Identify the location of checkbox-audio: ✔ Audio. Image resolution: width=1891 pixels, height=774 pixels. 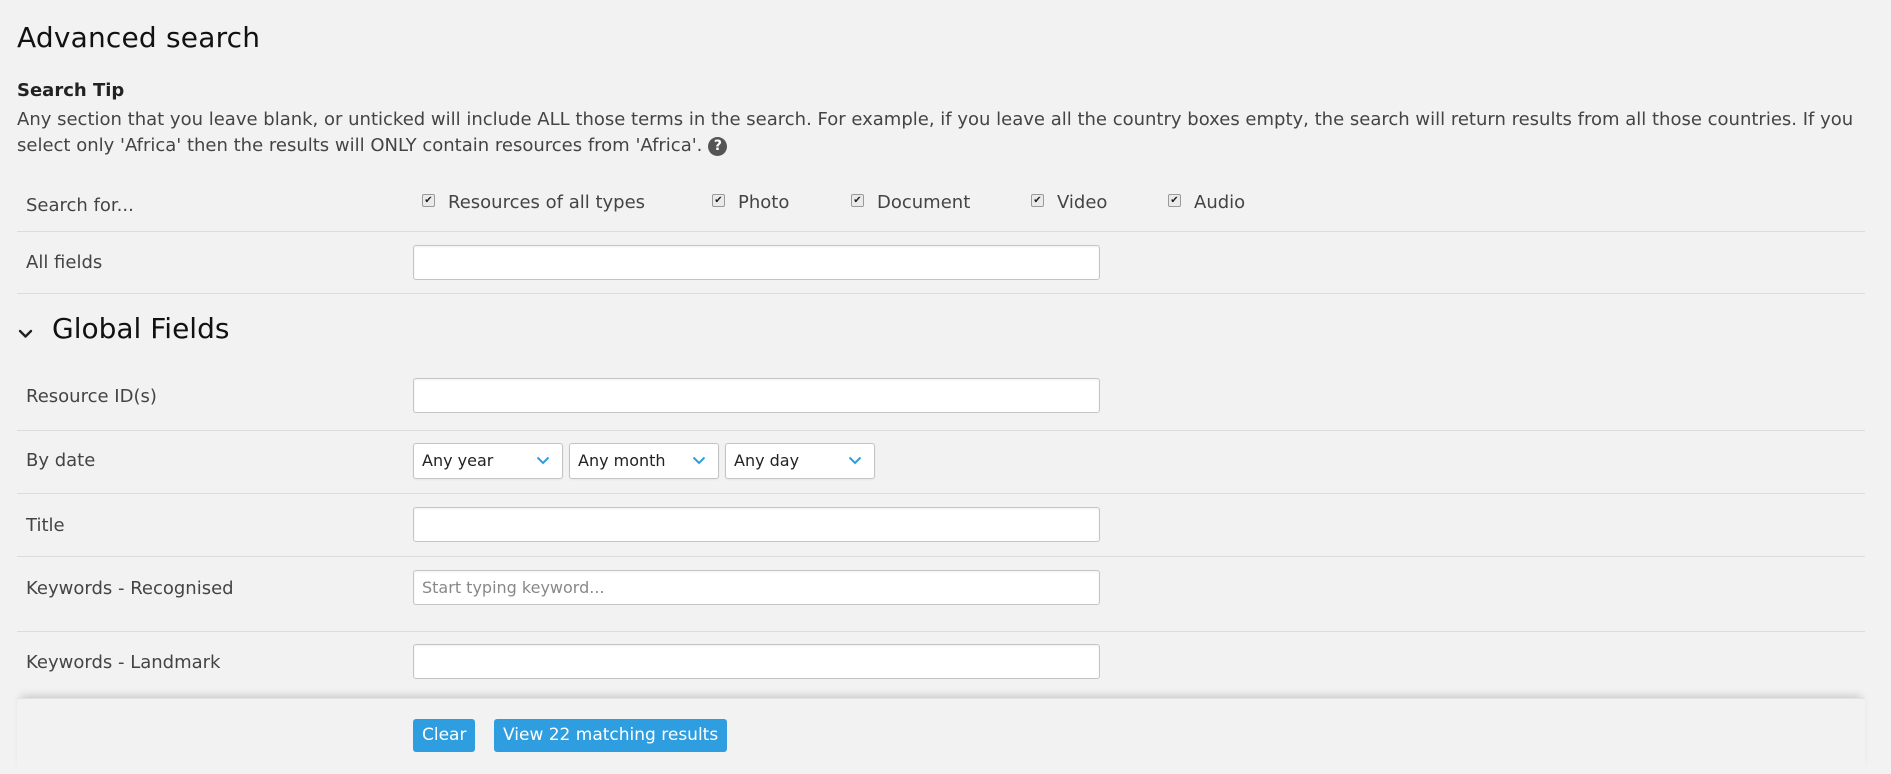
(1206, 202).